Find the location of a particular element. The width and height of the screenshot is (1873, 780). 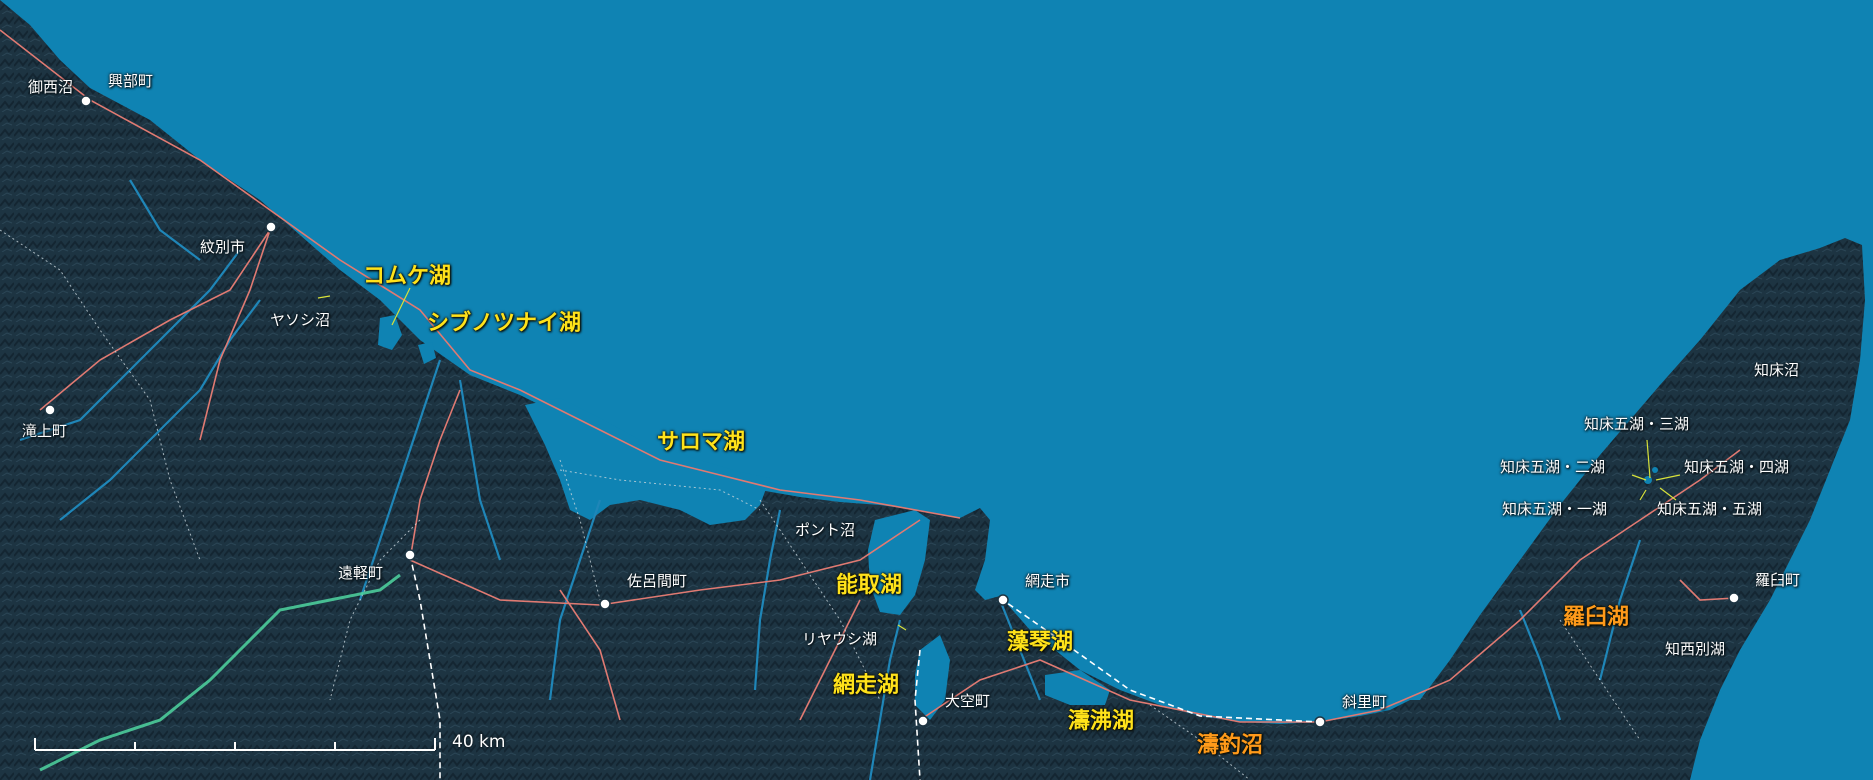

town-label-rausu: 羅臼町 is located at coordinates (1778, 580).